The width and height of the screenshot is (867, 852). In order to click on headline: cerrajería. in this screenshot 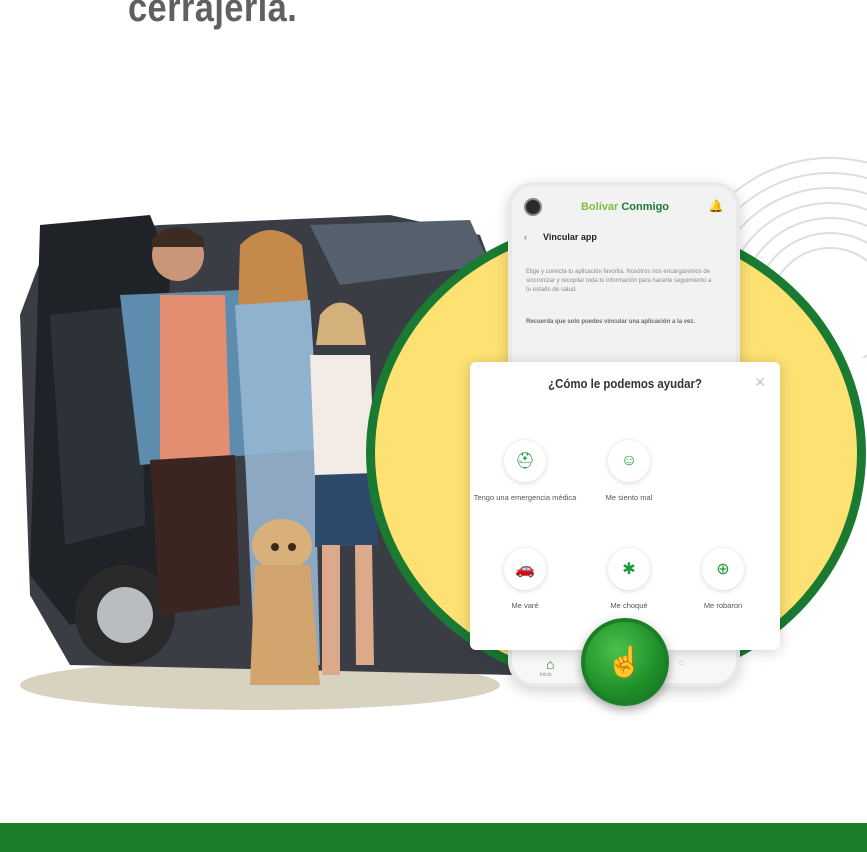, I will do `click(213, 15)`.